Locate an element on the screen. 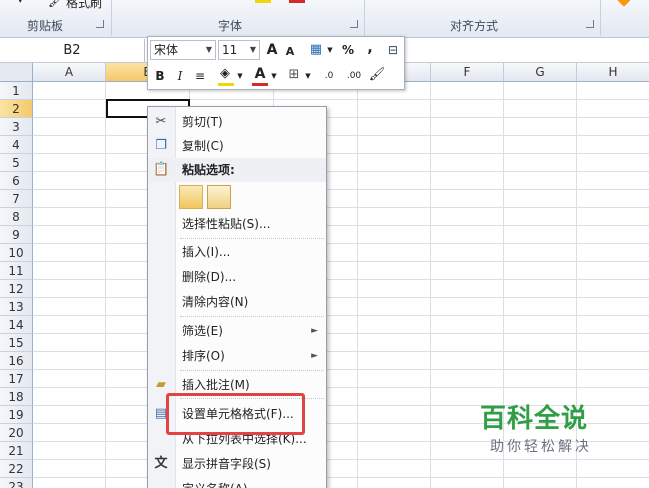  column-header-h: H is located at coordinates (613, 72).